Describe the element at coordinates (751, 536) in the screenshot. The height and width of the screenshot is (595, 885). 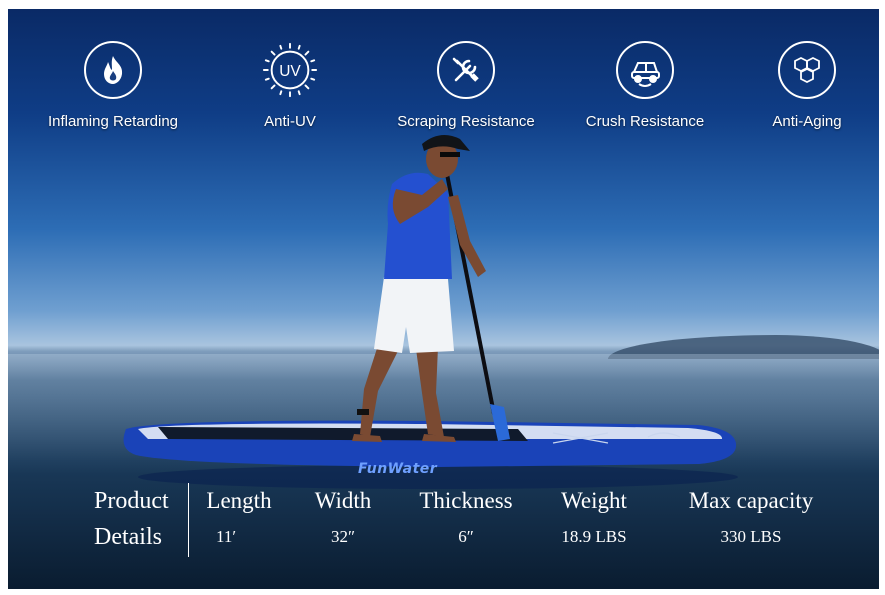
I see `spec-value: 330 LBS` at that location.